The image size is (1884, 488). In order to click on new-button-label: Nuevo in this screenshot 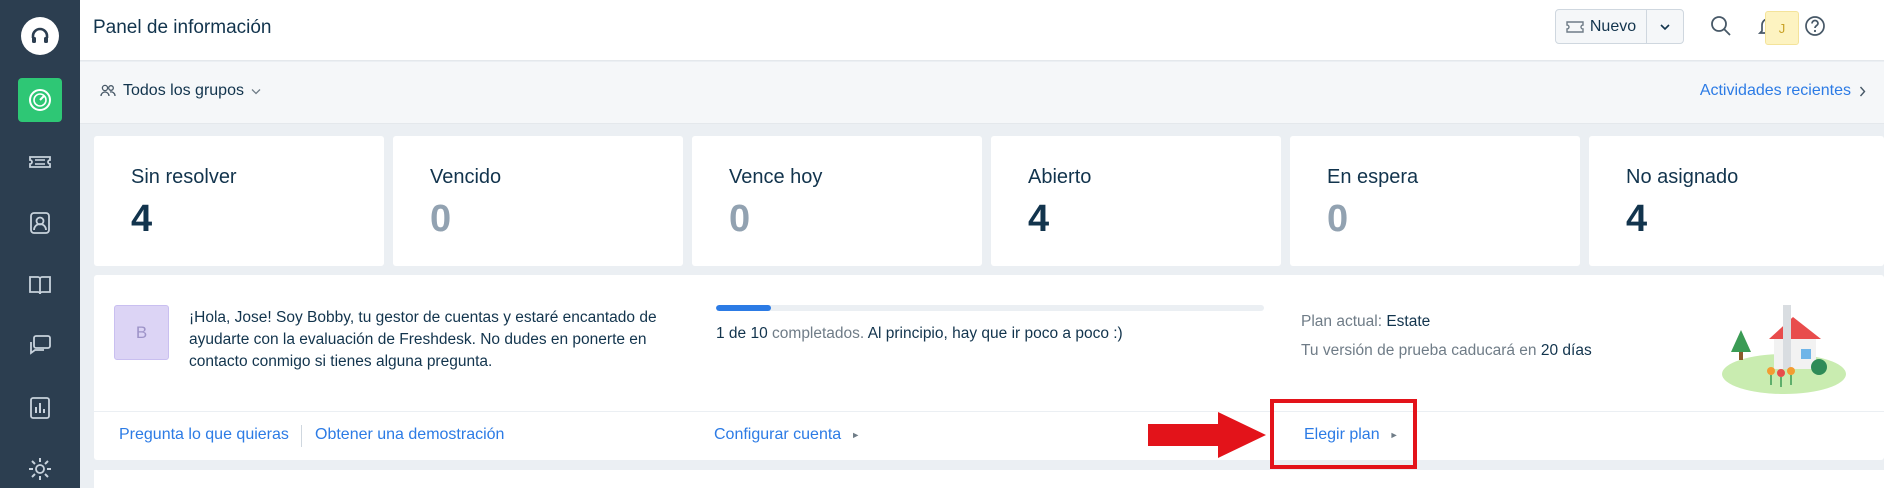, I will do `click(1613, 26)`.